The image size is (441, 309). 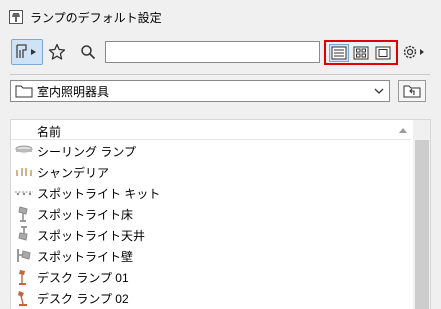 I want to click on list-item-label: デスク ランプ 02, so click(x=83, y=299).